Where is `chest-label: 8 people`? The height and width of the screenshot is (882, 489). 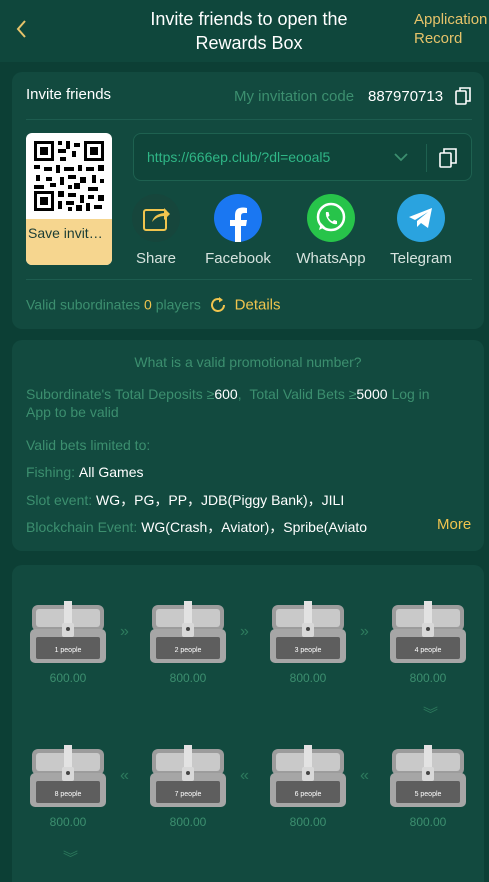
chest-label: 8 people is located at coordinates (68, 794).